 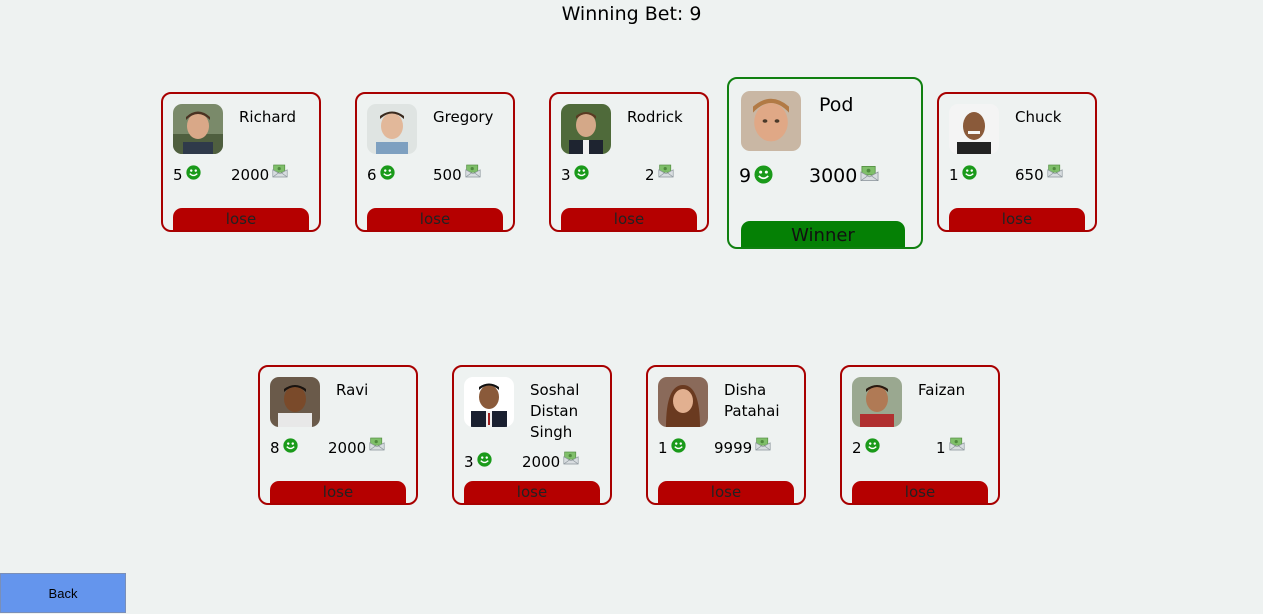 What do you see at coordinates (752, 400) in the screenshot?
I see `player-name: Disha Patahai` at bounding box center [752, 400].